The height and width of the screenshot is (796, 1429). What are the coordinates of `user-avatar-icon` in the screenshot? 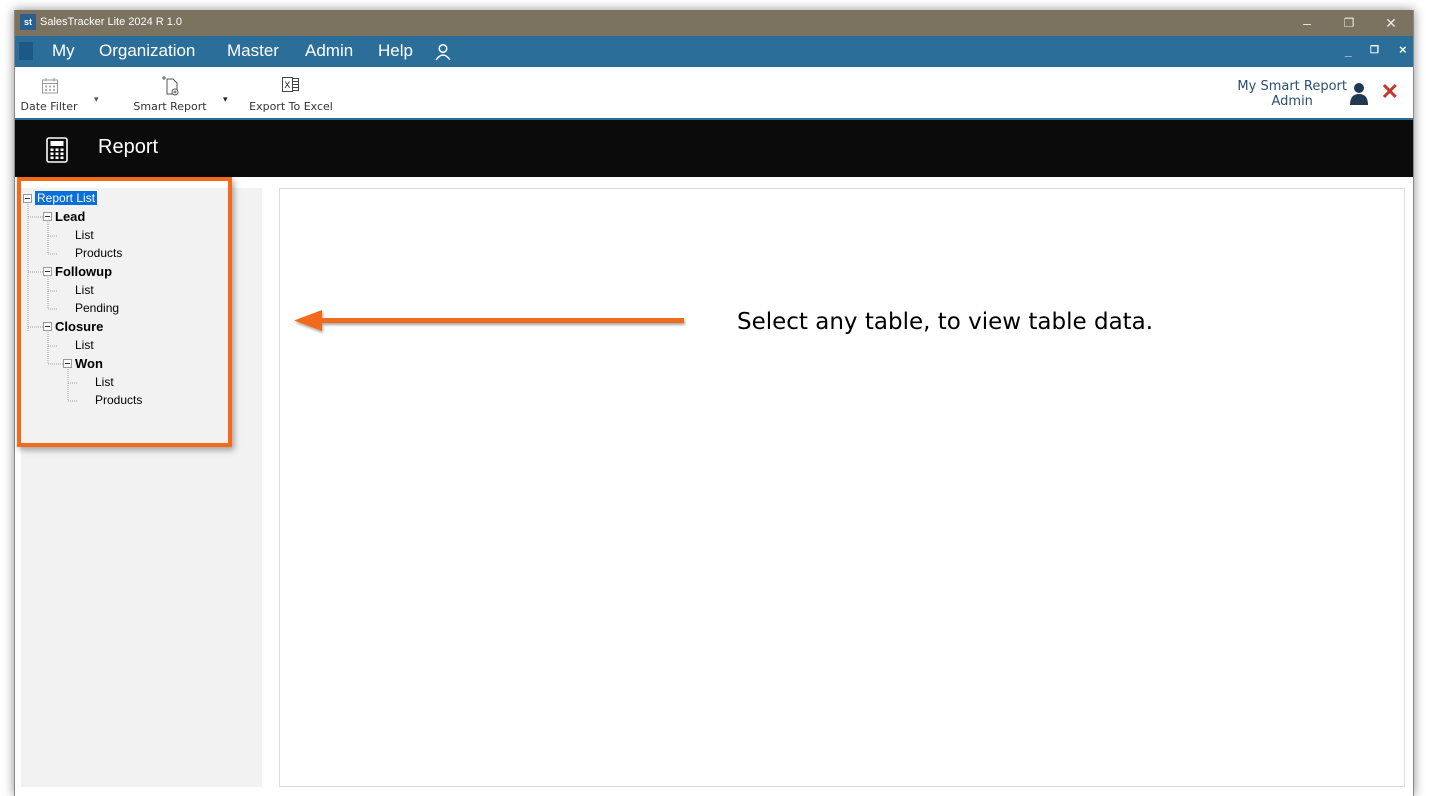 It's located at (1359, 94).